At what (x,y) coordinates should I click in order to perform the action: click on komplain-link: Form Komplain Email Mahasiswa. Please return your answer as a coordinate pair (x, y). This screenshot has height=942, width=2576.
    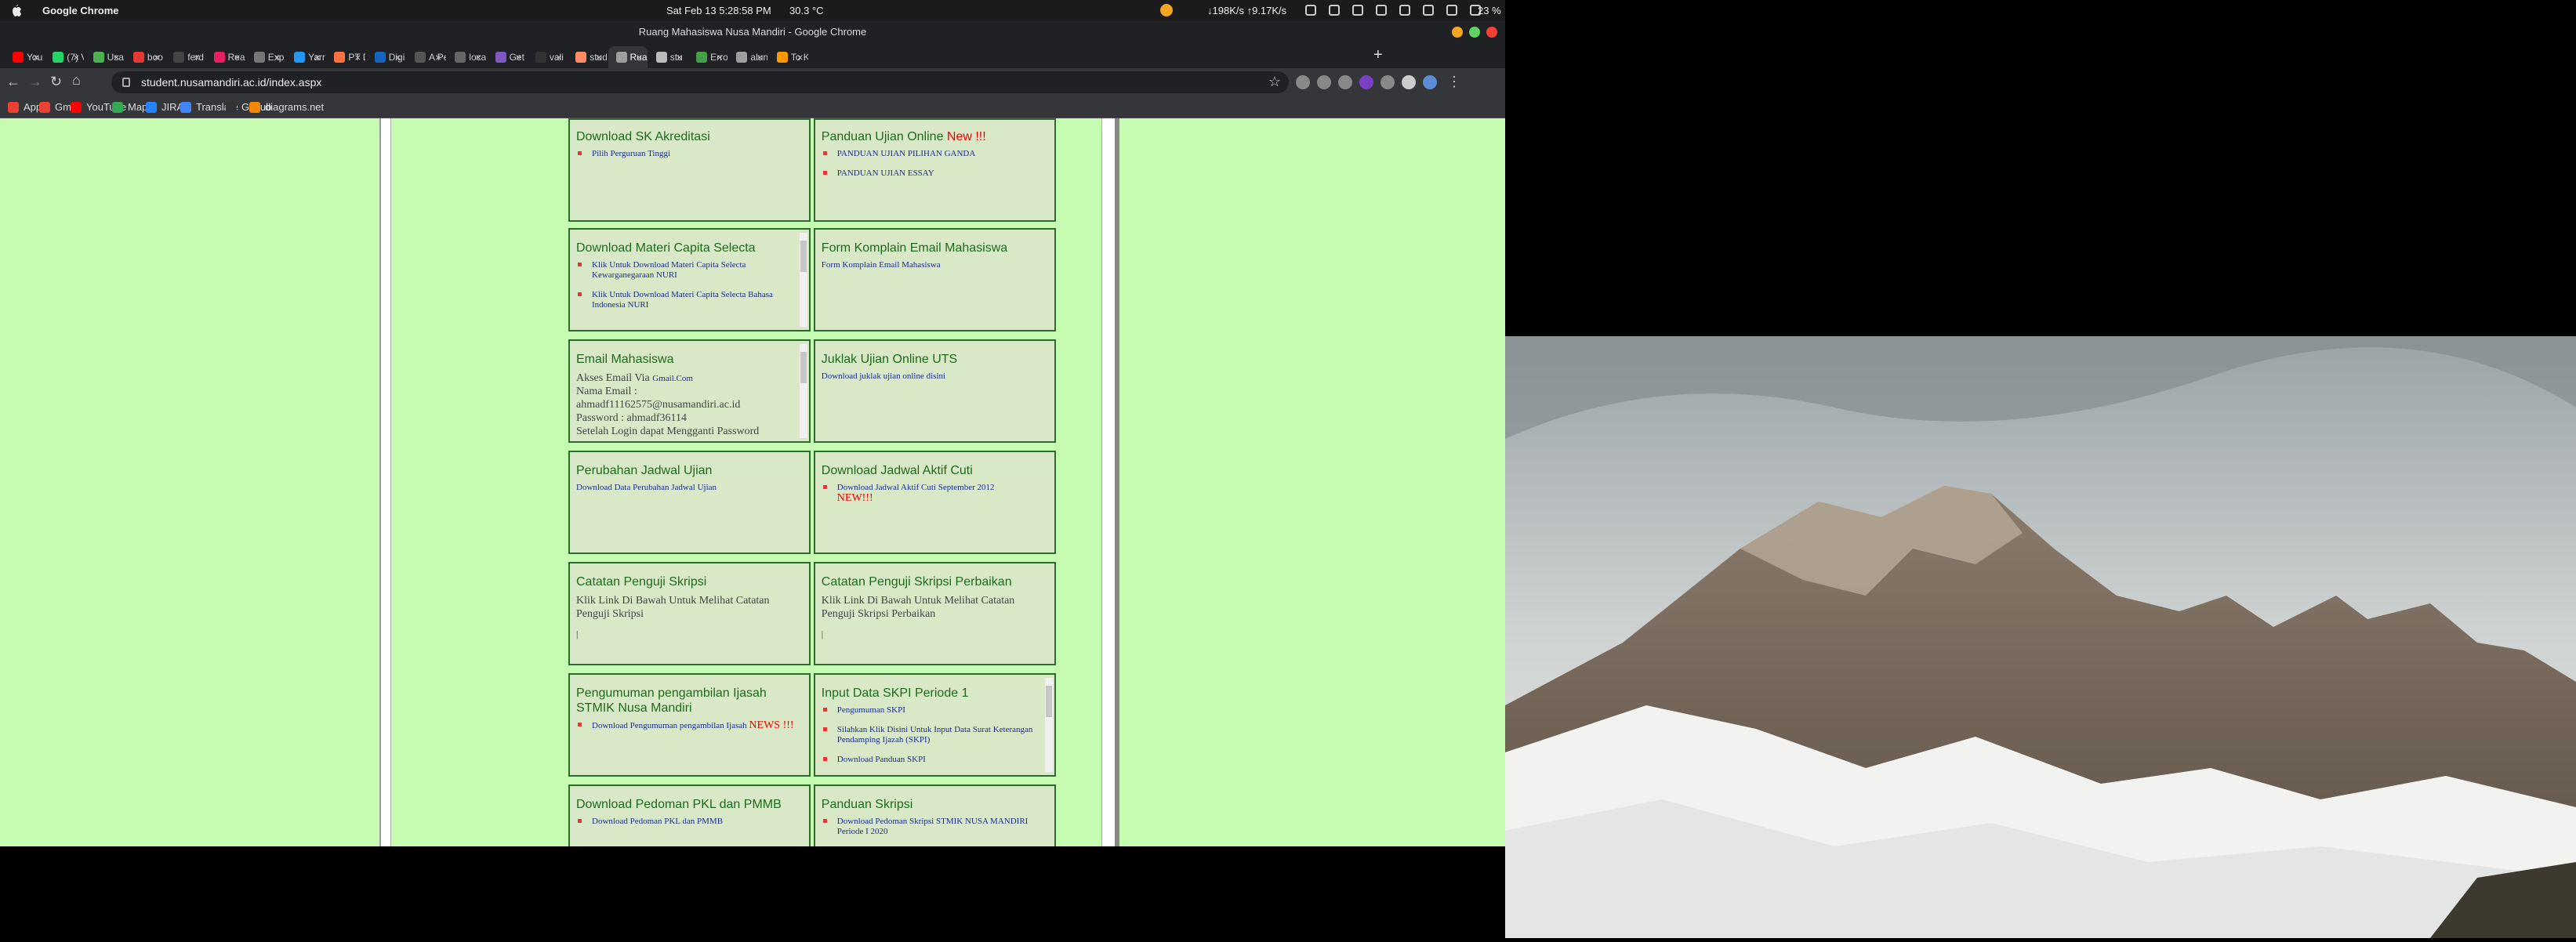
    Looking at the image, I should click on (935, 265).